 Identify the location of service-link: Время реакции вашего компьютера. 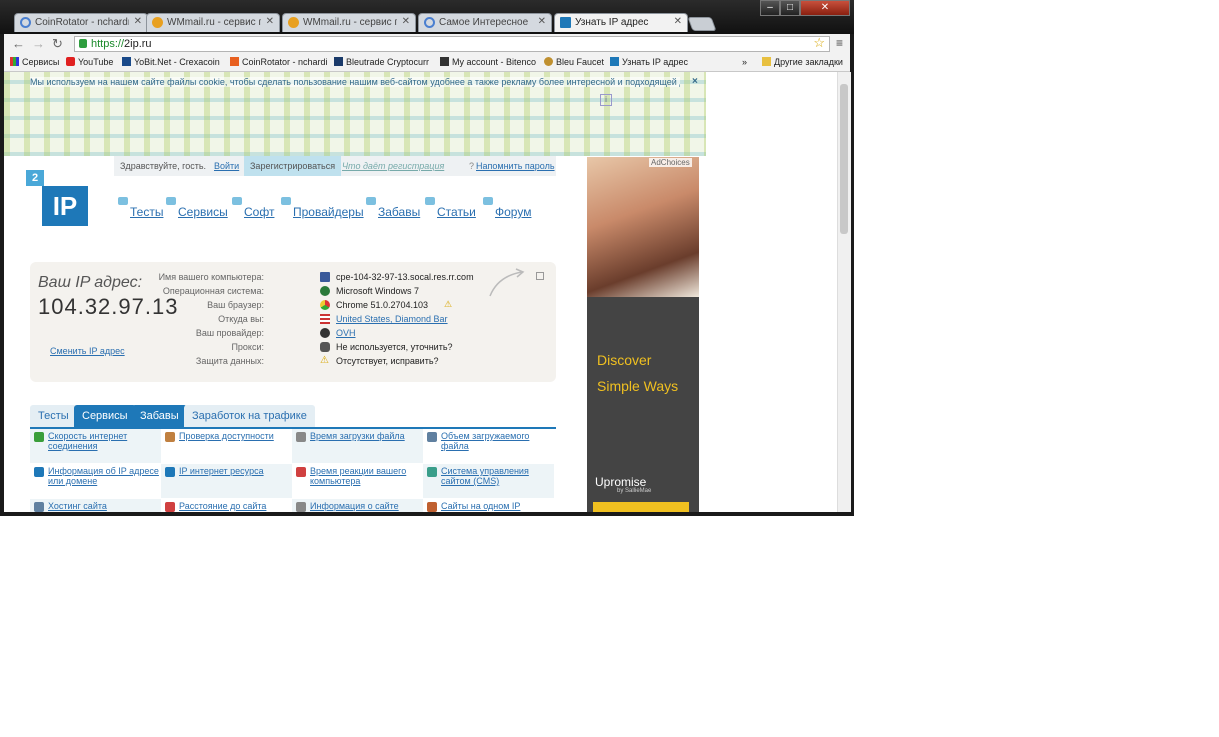
(357, 481).